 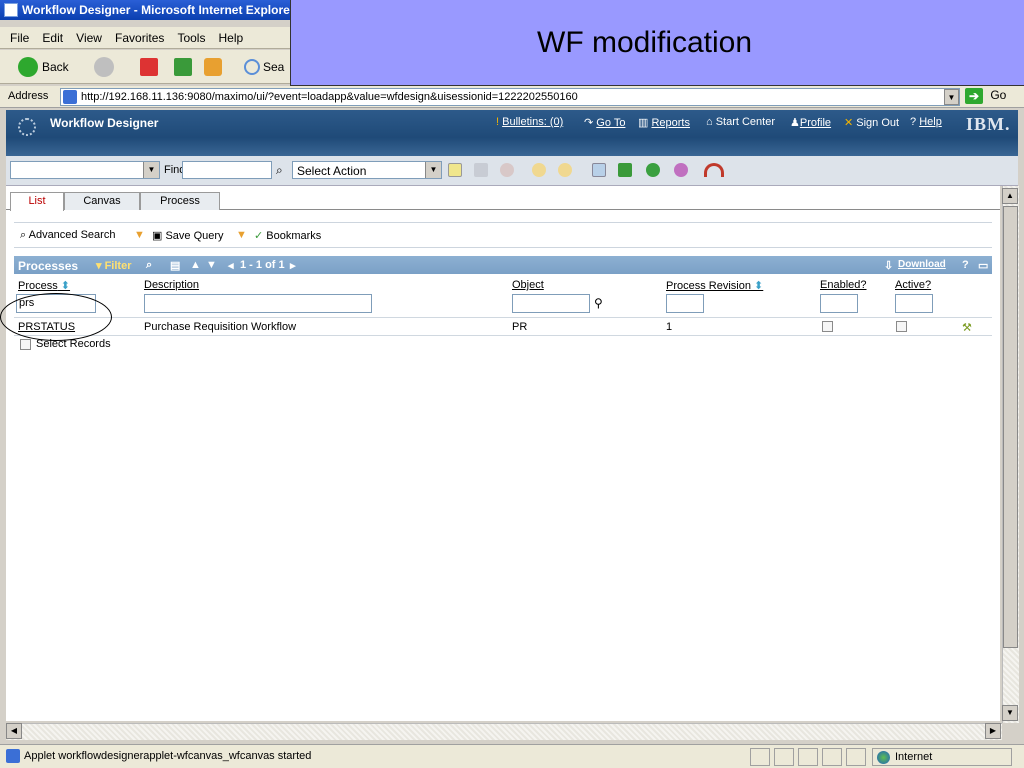 I want to click on undo-icon, so click(x=714, y=170).